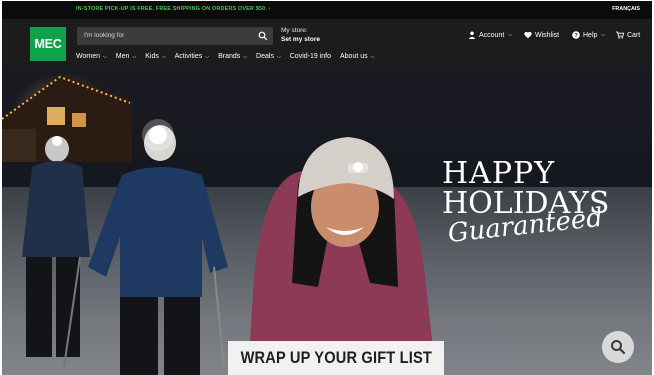 The width and height of the screenshot is (654, 375). What do you see at coordinates (354, 56) in the screenshot?
I see `nav-label: About us` at bounding box center [354, 56].